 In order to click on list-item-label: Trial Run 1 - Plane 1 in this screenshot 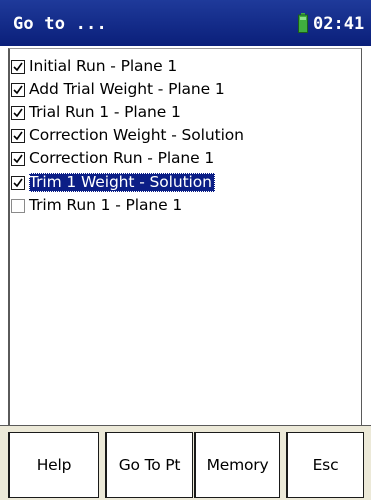, I will do `click(105, 112)`.